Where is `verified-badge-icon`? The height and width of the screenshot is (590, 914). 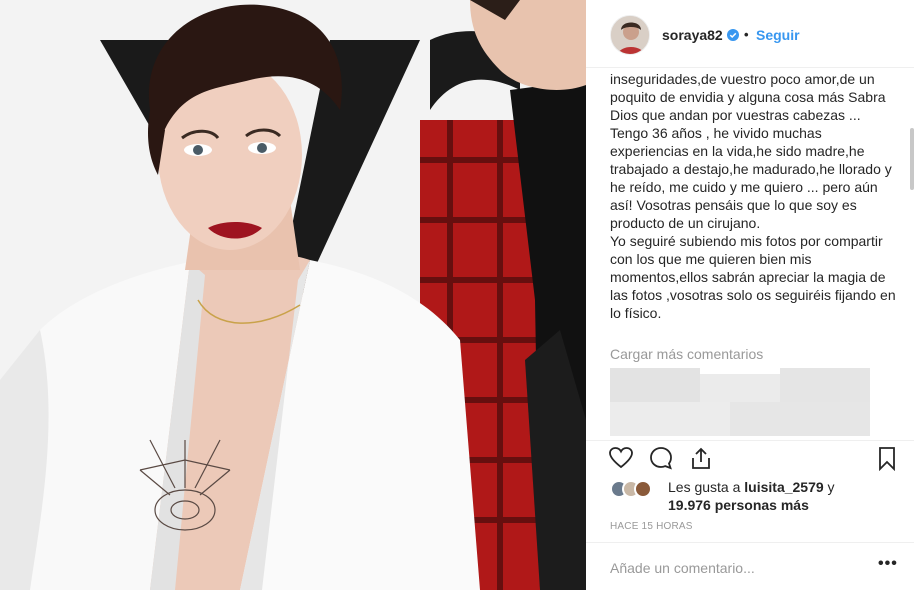 verified-badge-icon is located at coordinates (733, 34).